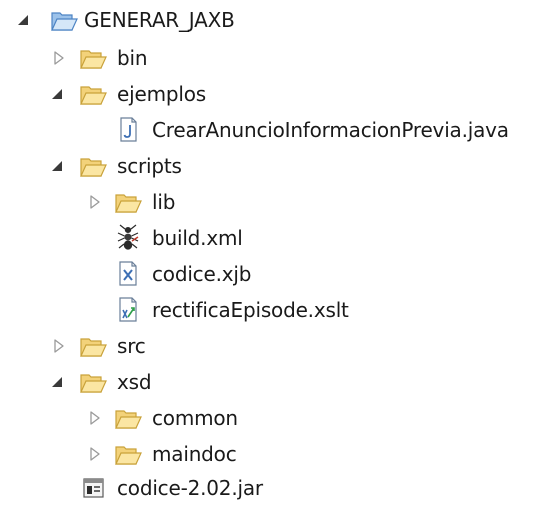 The height and width of the screenshot is (506, 547). I want to click on xslt-file-icon, so click(128, 309).